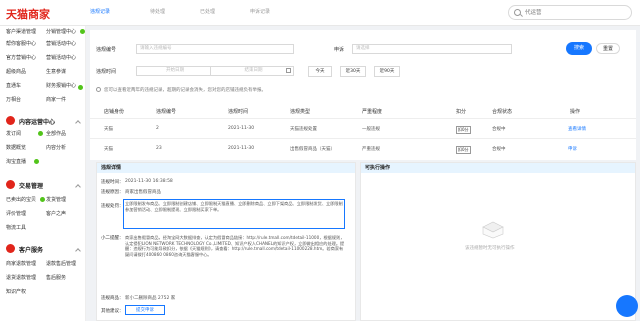 This screenshot has height=321, width=640. What do you see at coordinates (215, 49) in the screenshot?
I see `violation-id-input: 请输入违规编号` at bounding box center [215, 49].